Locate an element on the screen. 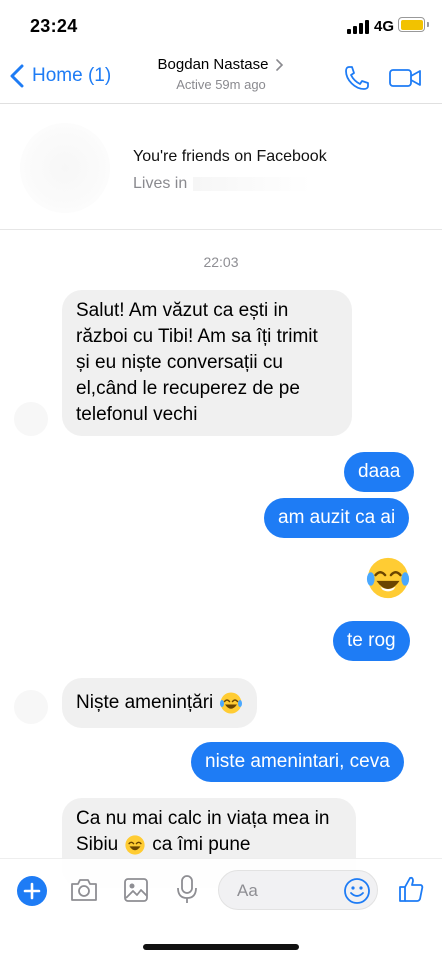 The image size is (442, 960). home-indicator is located at coordinates (221, 947).